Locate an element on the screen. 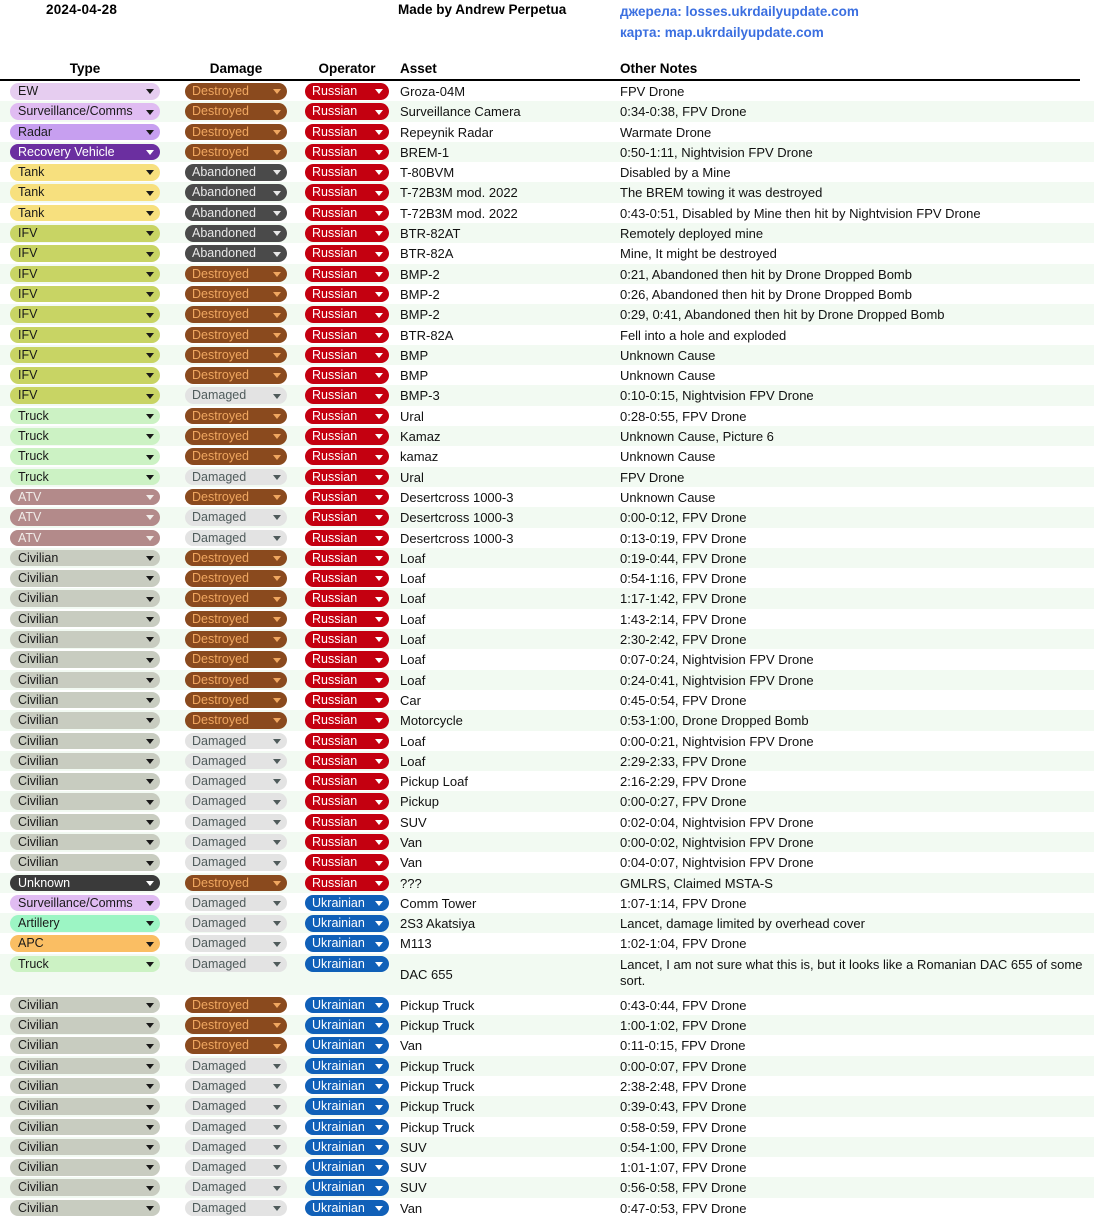 The height and width of the screenshot is (1218, 1094). type-dropdown: Recovery Vehicle is located at coordinates (85, 152).